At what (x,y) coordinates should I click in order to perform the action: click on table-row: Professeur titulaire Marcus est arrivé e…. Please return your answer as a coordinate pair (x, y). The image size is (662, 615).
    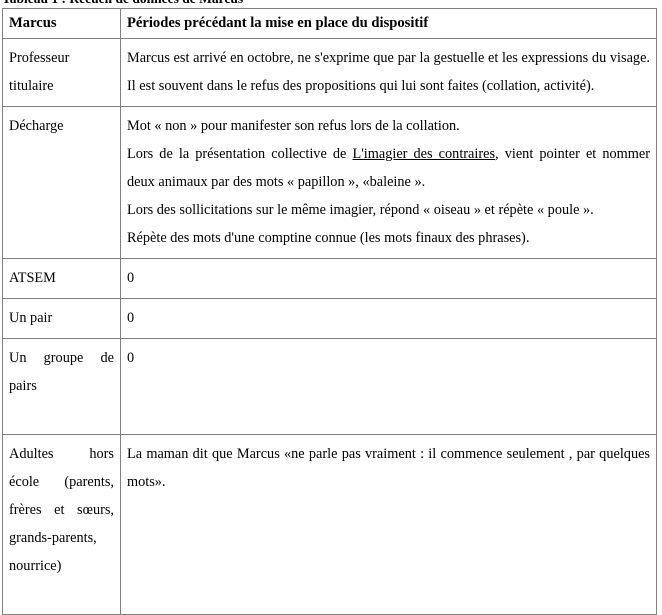
    Looking at the image, I should click on (329, 72).